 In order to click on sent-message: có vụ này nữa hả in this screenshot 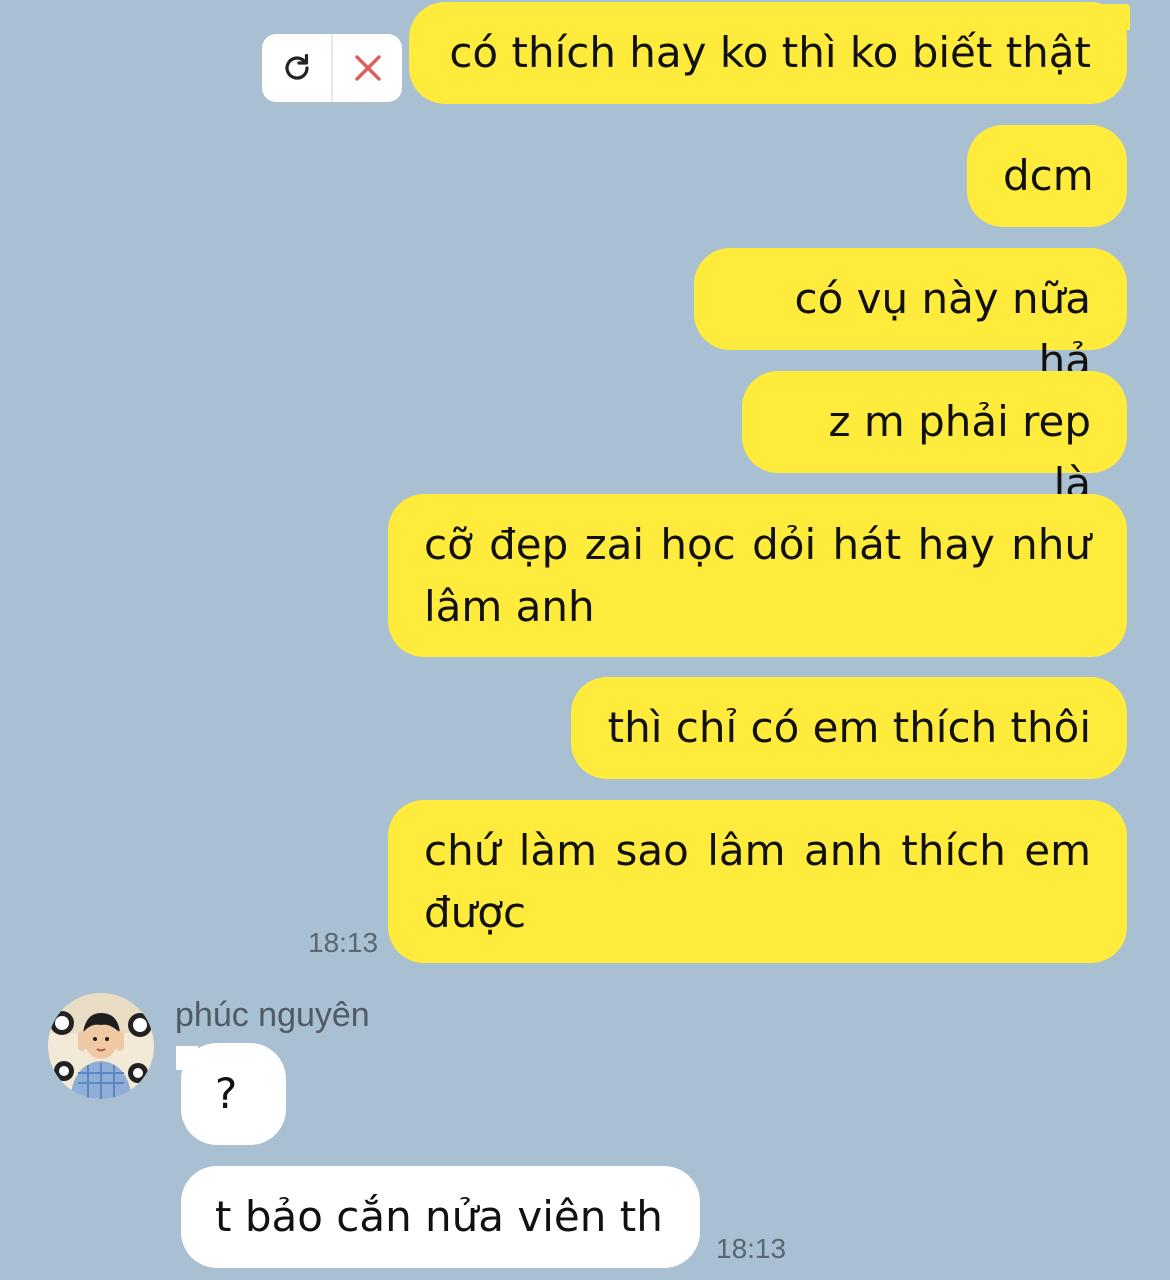, I will do `click(910, 316)`.